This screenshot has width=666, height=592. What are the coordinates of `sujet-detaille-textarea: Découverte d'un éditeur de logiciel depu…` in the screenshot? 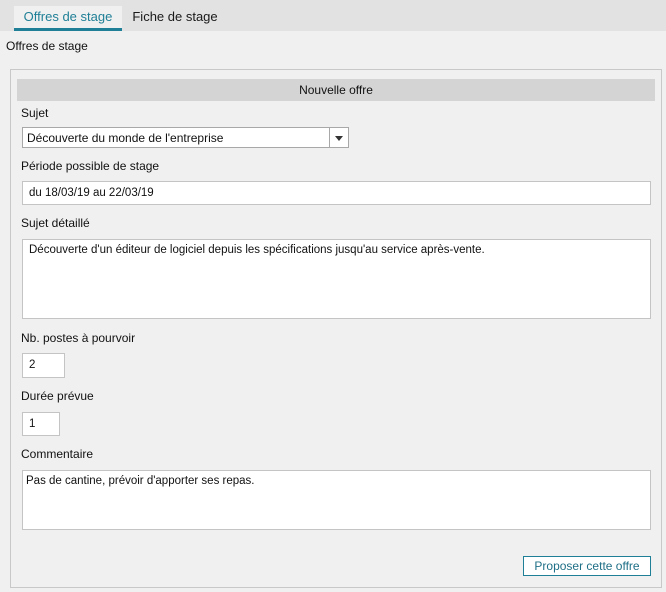 It's located at (336, 279).